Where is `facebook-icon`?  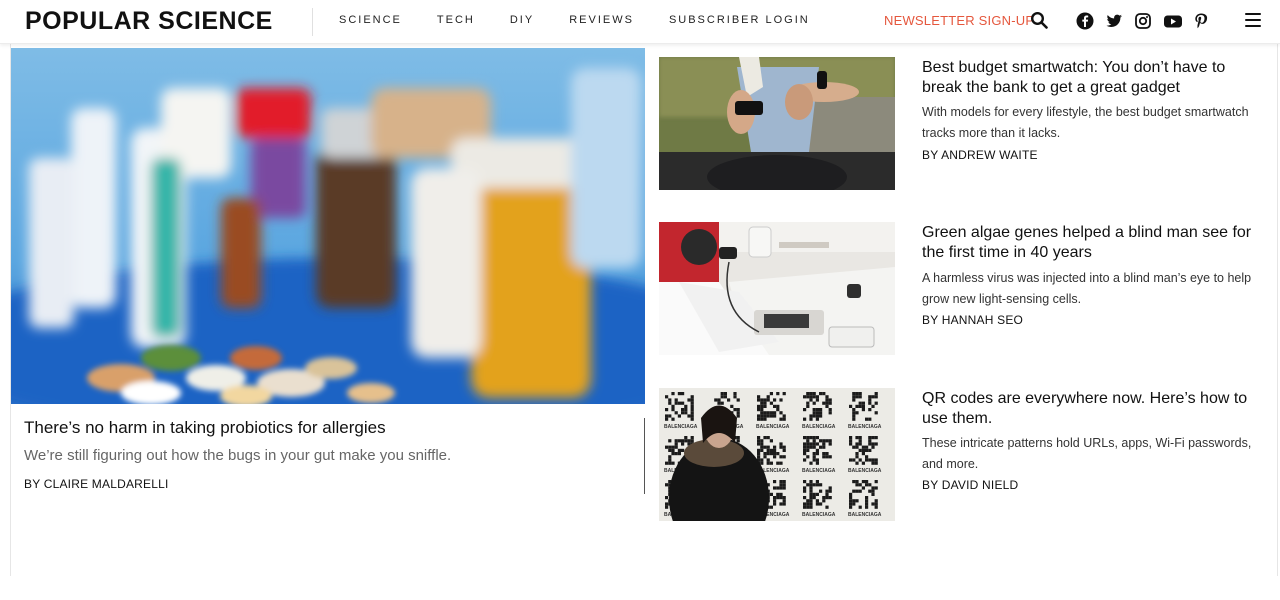 facebook-icon is located at coordinates (1085, 21).